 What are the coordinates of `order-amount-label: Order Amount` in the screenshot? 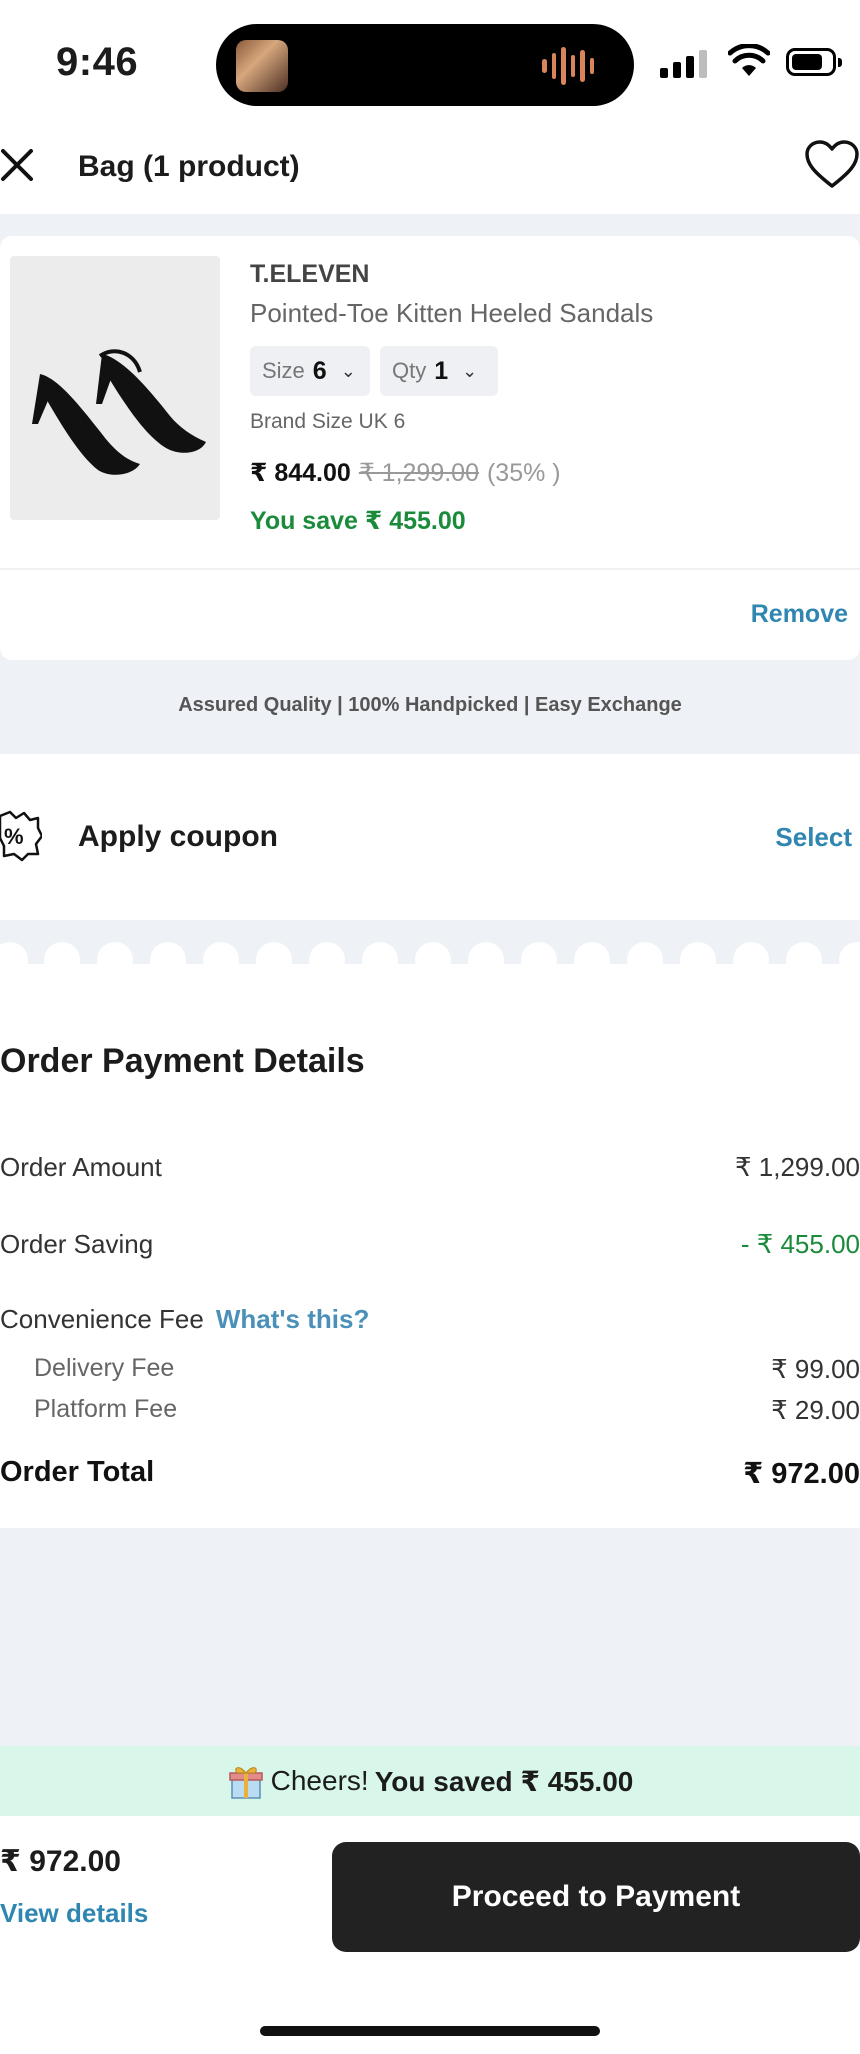 It's located at (81, 1167).